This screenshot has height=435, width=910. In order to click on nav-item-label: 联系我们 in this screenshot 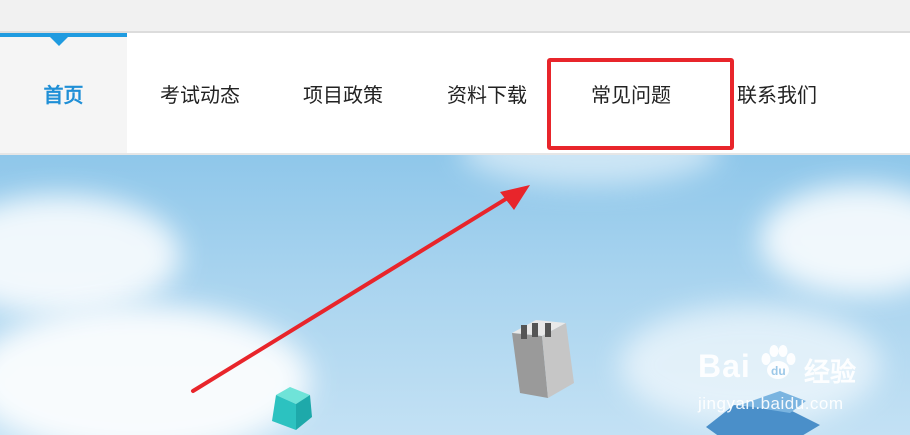, I will do `click(777, 94)`.